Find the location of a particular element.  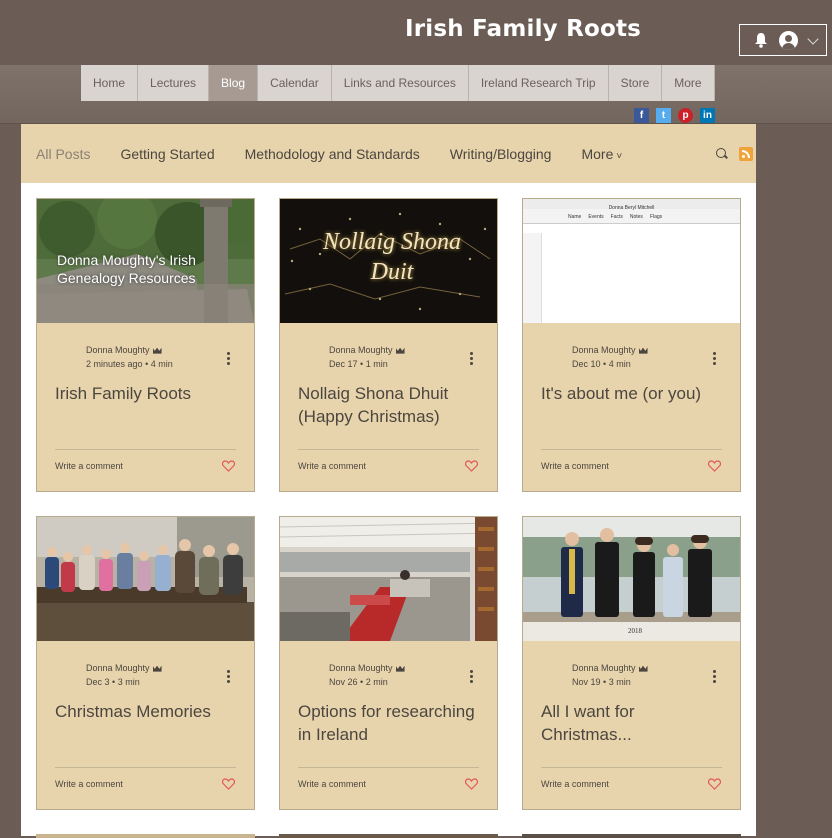

chevron-down-icon: ˅ is located at coordinates (619, 156).